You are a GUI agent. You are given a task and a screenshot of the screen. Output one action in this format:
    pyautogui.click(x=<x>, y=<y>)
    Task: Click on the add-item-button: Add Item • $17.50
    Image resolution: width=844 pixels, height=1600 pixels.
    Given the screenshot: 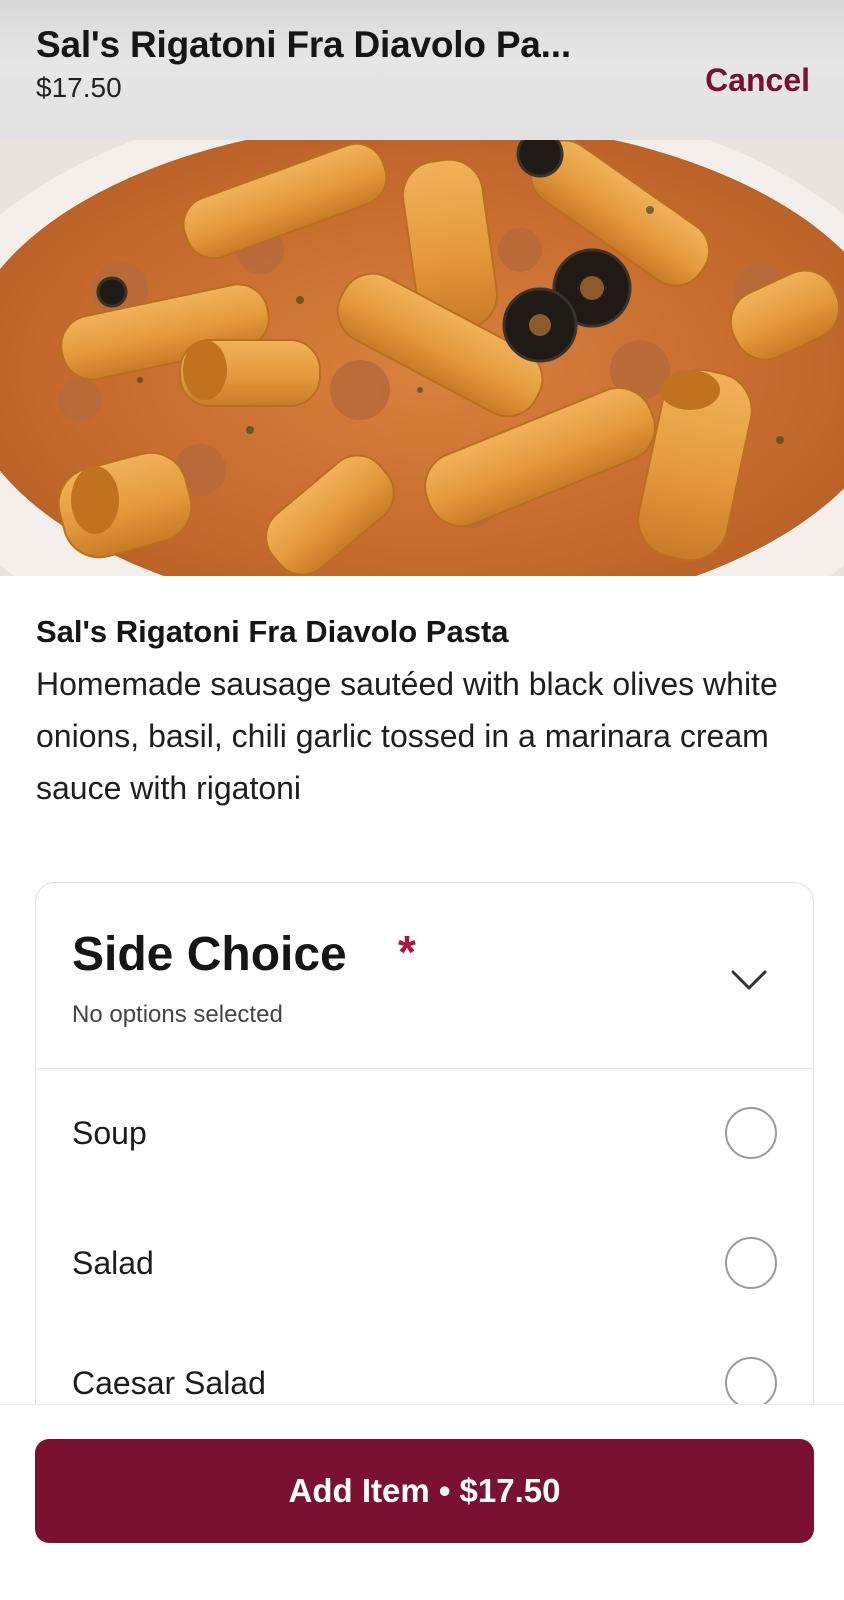 What is the action you would take?
    pyautogui.click(x=424, y=1491)
    